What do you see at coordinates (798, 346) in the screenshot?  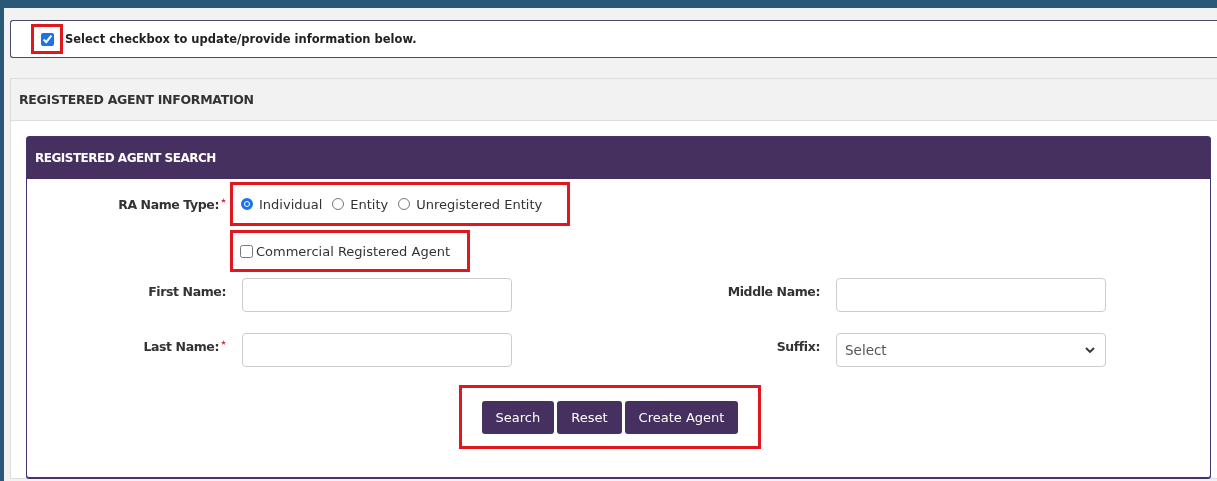 I see `field-label: Suffix:` at bounding box center [798, 346].